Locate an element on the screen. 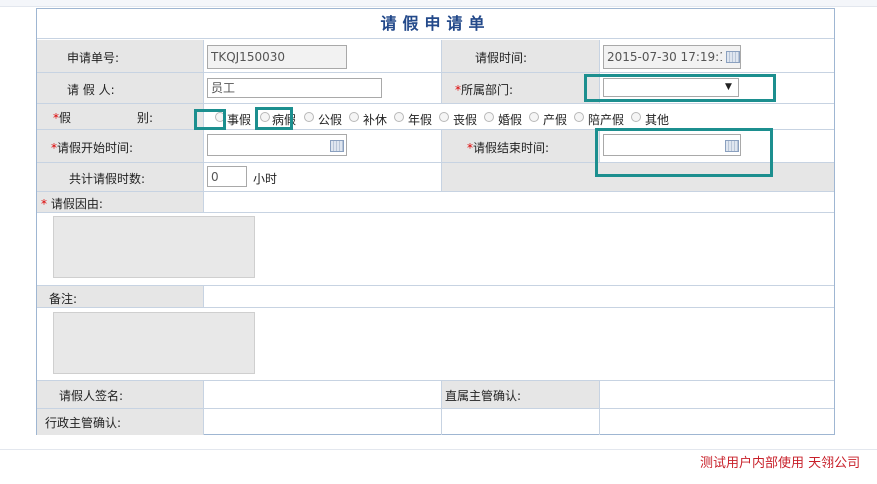 This screenshot has width=877, height=484. leave-time-field is located at coordinates (672, 57).